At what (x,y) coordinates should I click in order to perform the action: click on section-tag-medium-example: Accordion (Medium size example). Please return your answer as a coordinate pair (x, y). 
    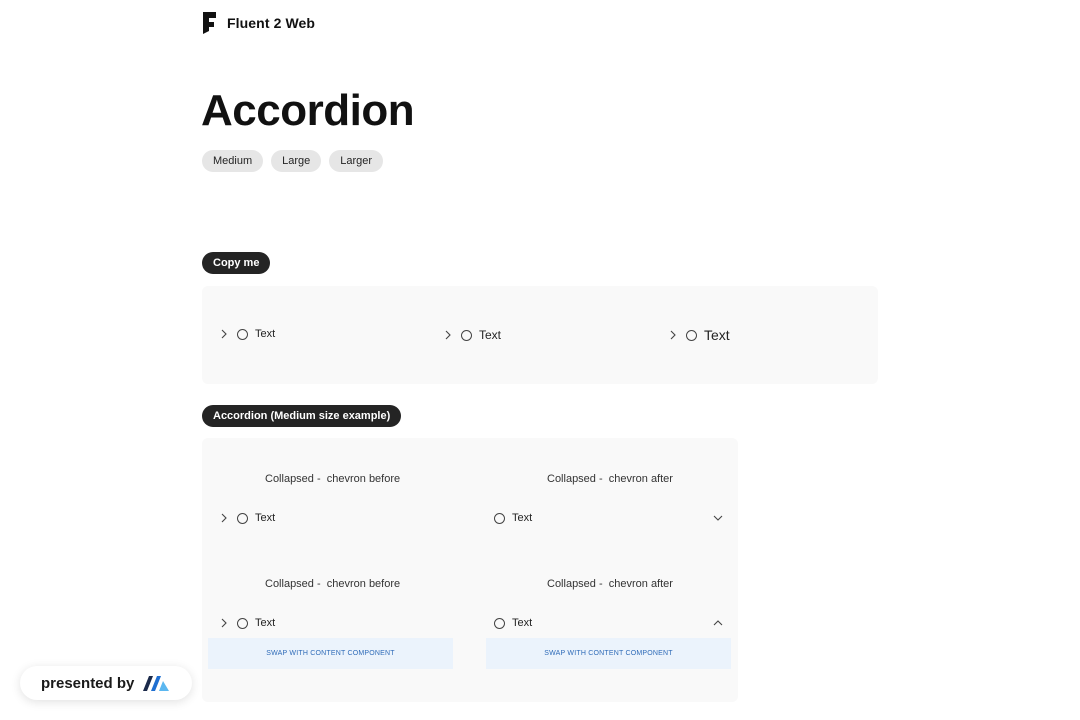
    Looking at the image, I should click on (302, 416).